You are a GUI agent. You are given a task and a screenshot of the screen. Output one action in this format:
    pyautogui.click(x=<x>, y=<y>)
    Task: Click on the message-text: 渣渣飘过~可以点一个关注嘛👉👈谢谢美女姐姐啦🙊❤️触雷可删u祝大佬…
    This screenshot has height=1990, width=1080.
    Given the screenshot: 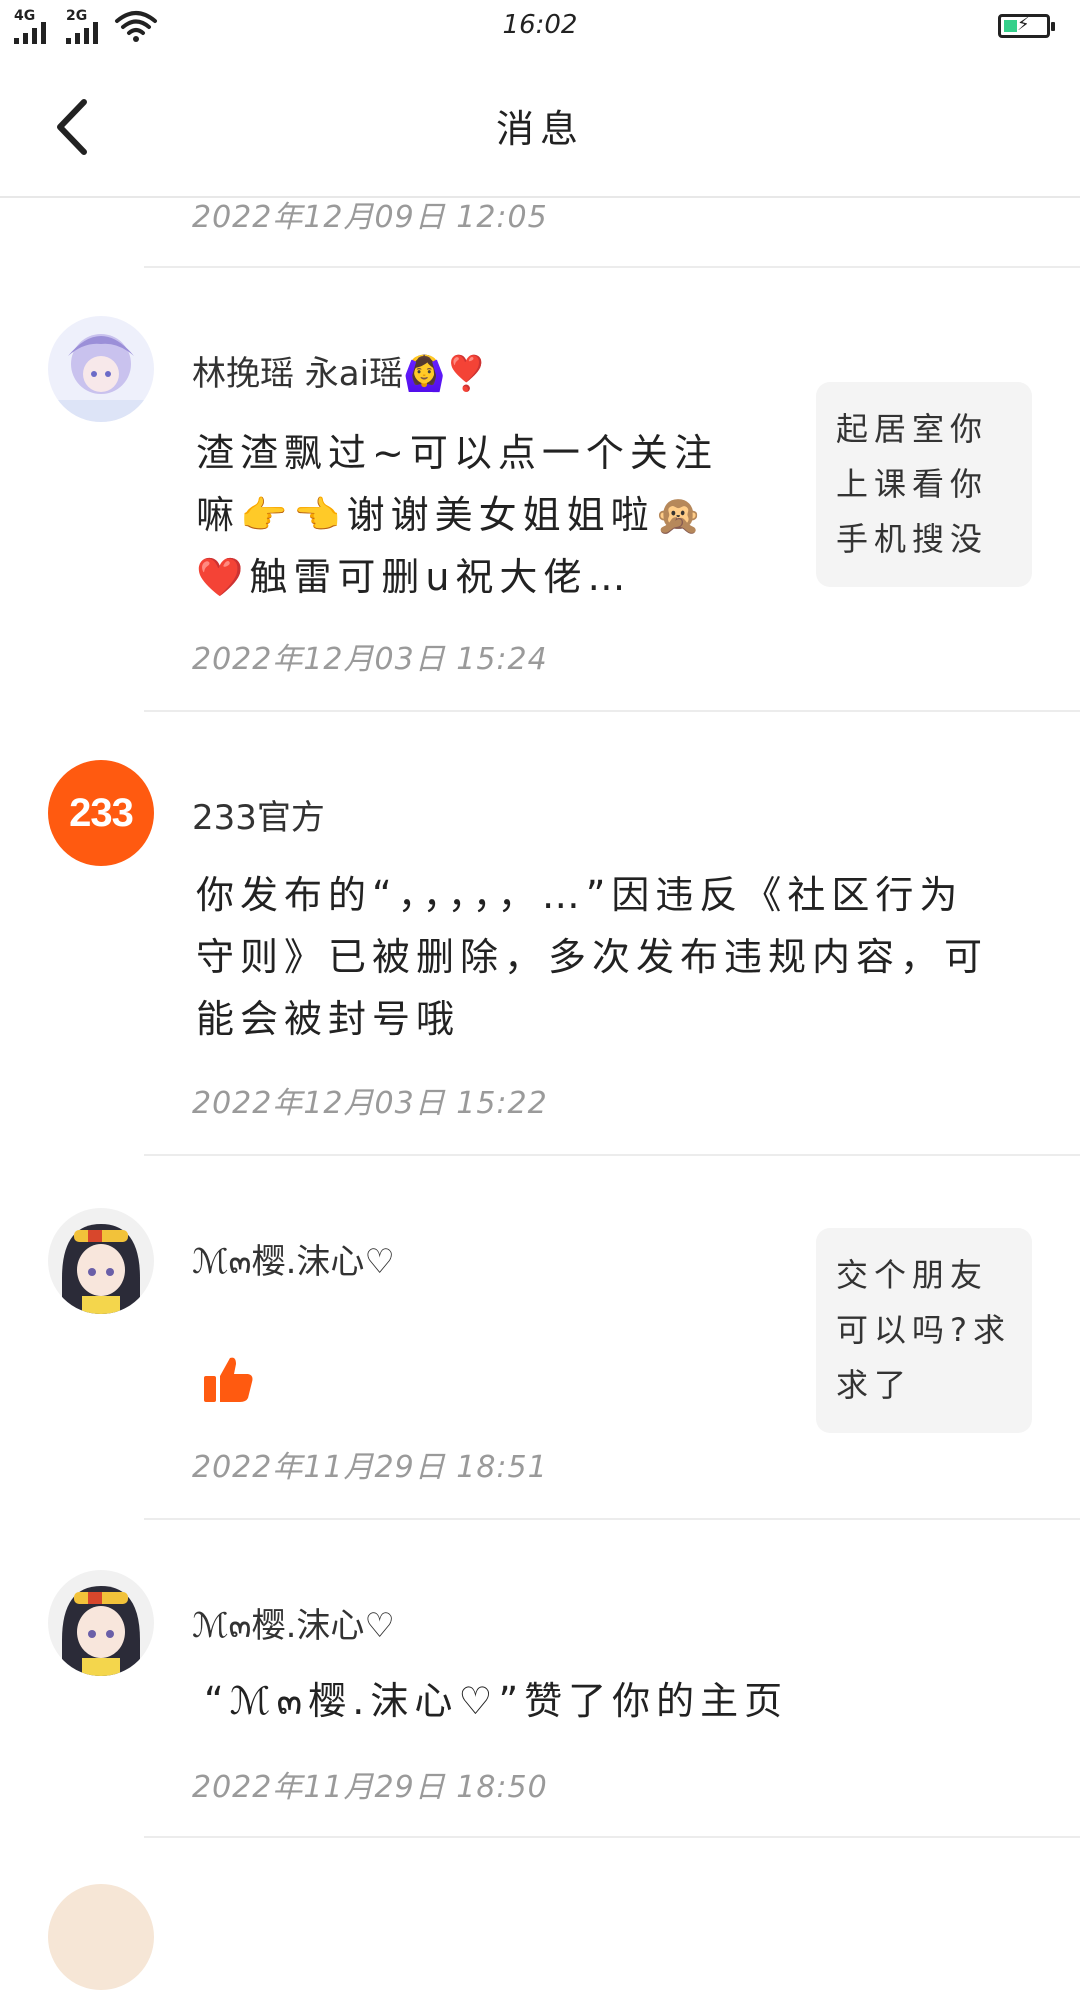 What is the action you would take?
    pyautogui.click(x=457, y=515)
    